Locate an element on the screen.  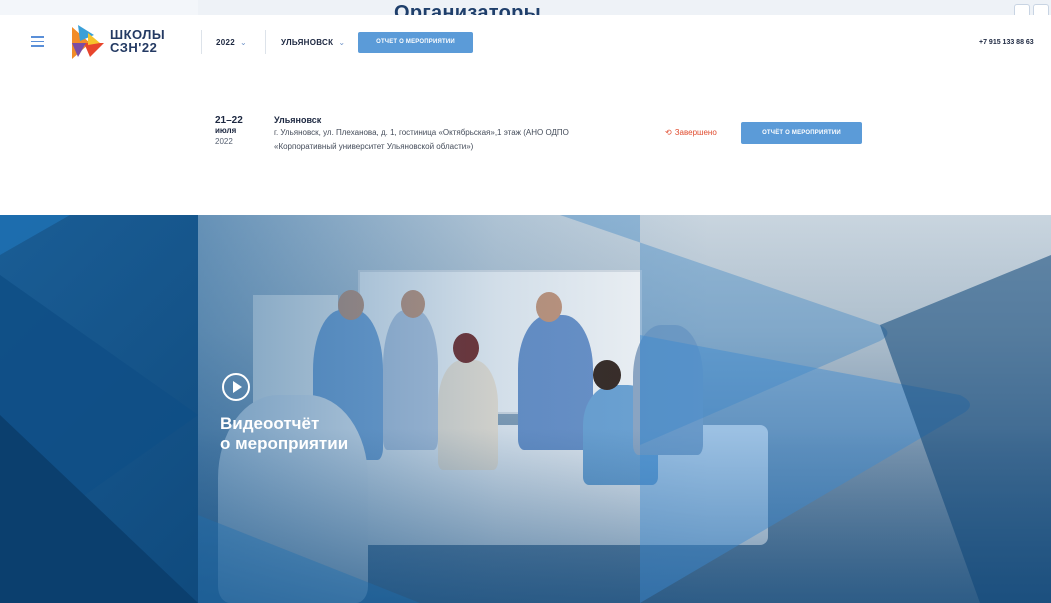
year-dropdown: 2022 ⌄ is located at coordinates (231, 42).